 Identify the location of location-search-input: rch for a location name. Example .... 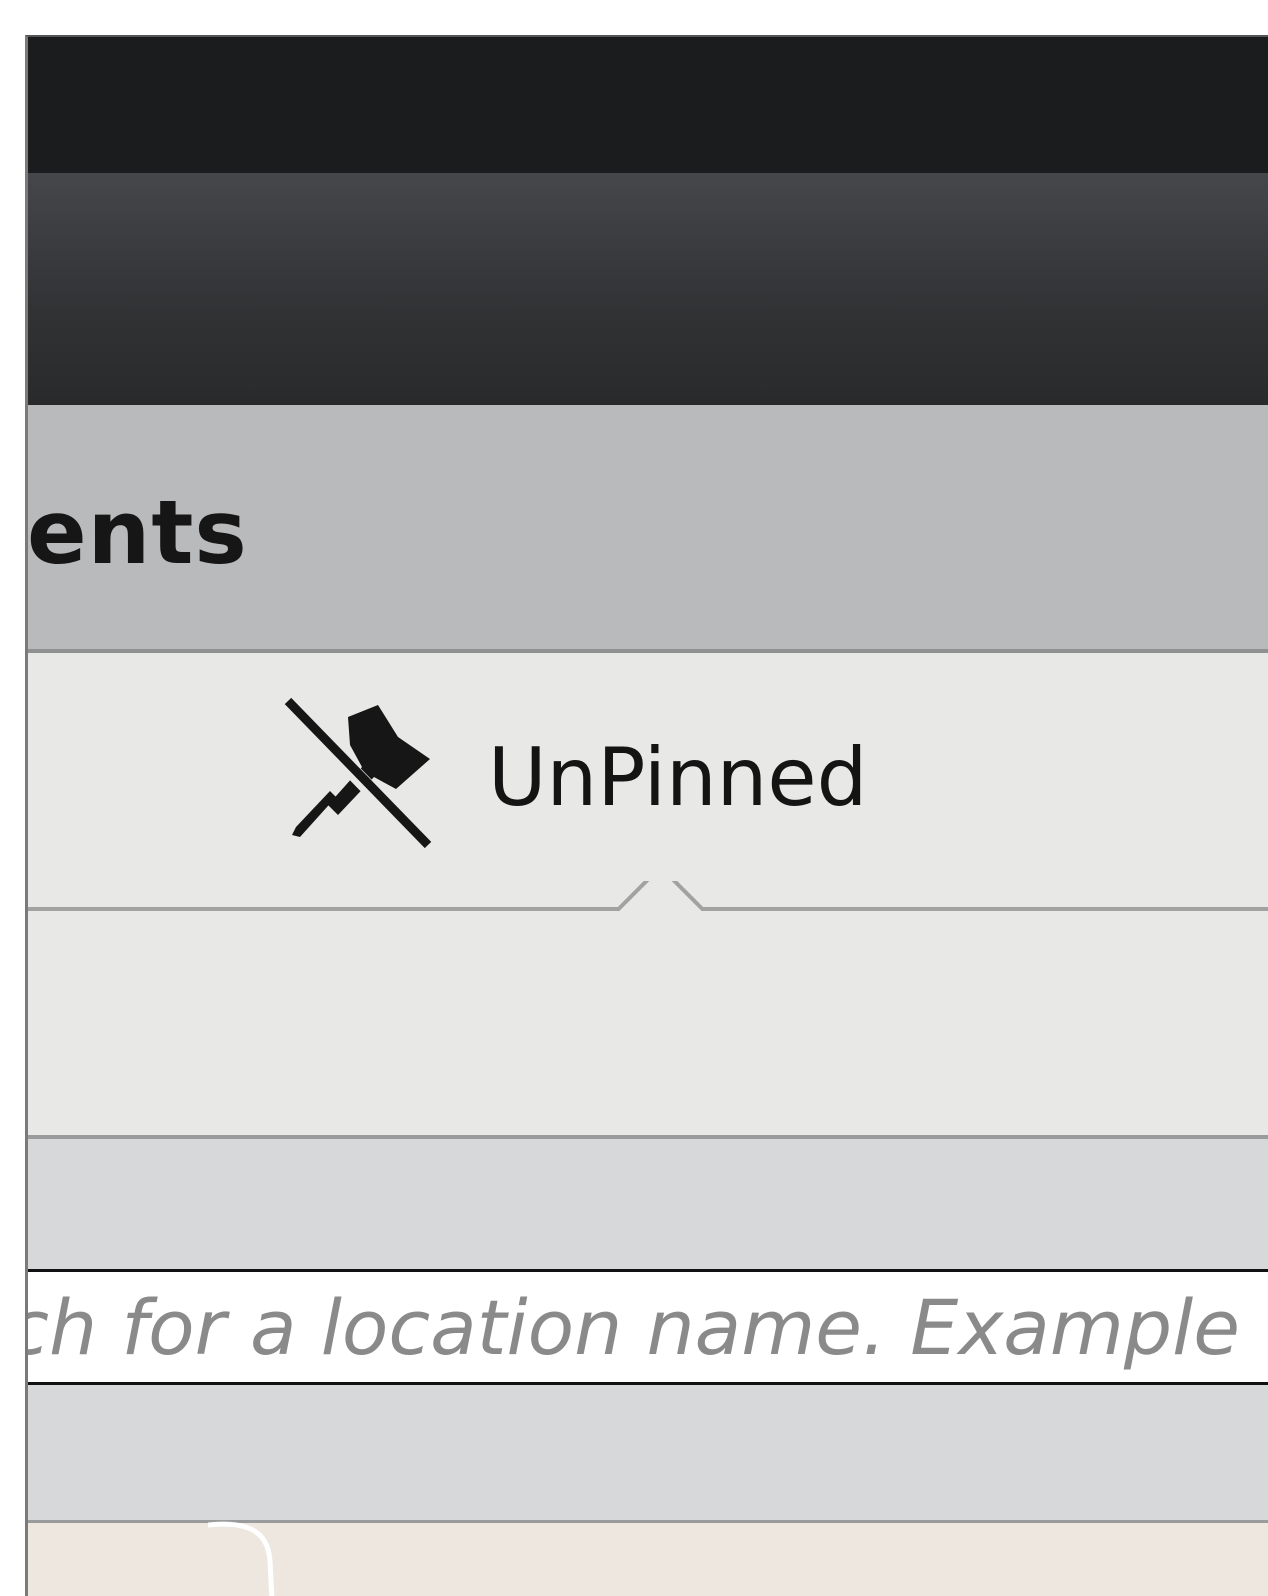
(648, 1327).